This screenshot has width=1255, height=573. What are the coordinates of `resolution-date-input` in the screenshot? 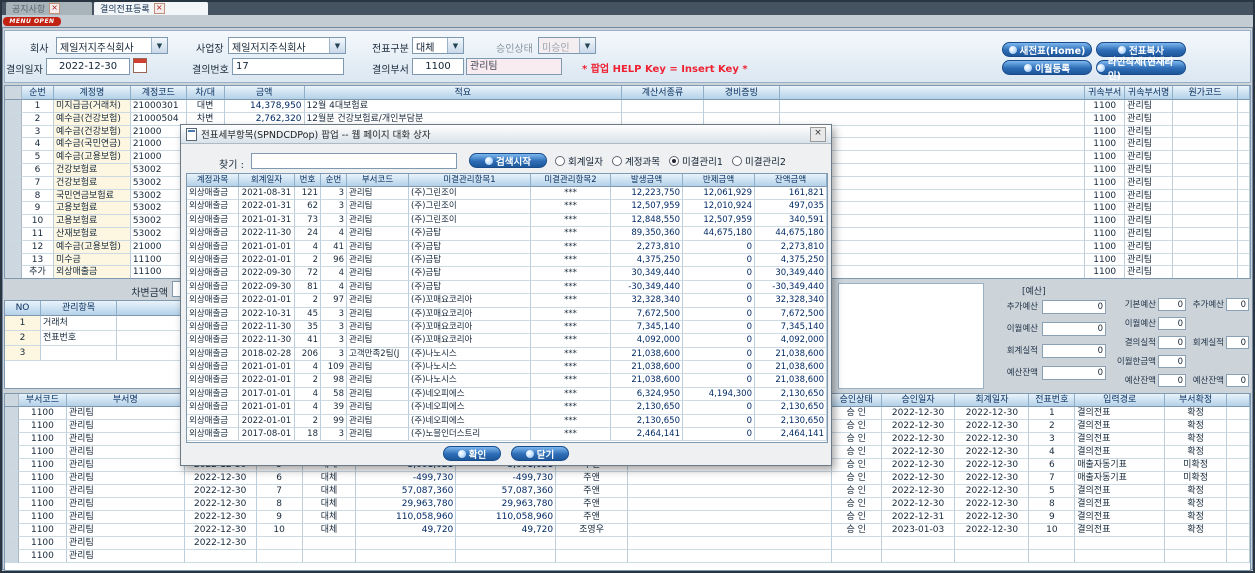 It's located at (88, 66).